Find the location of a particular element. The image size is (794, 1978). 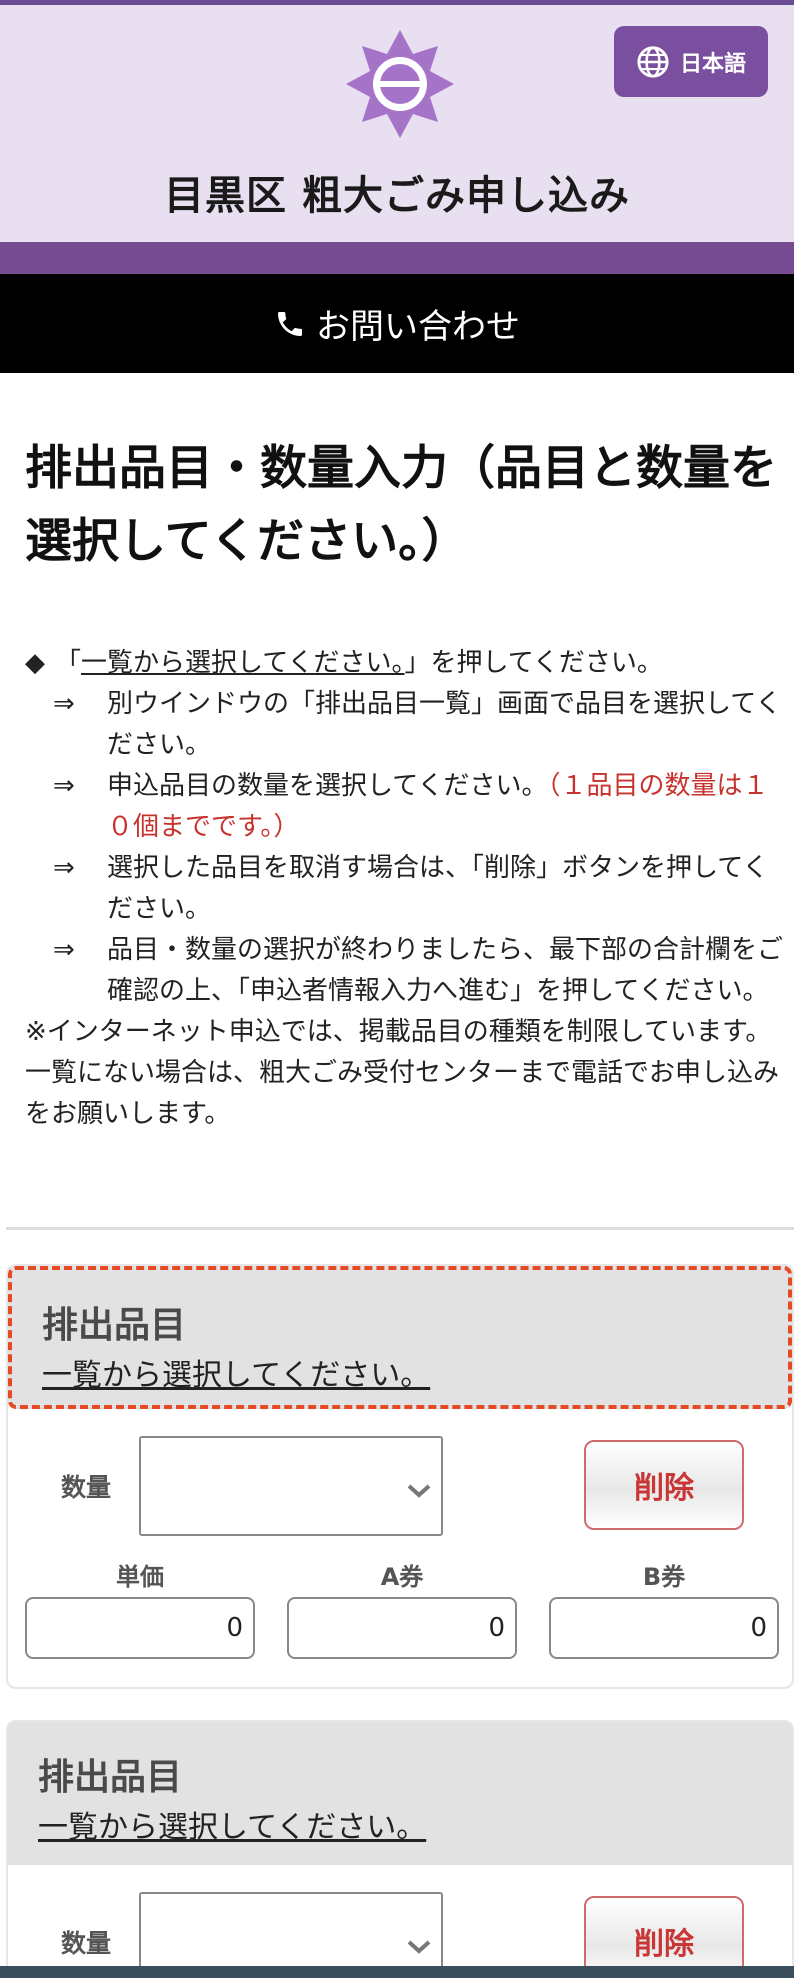

delete-button: 削除 is located at coordinates (664, 1485).